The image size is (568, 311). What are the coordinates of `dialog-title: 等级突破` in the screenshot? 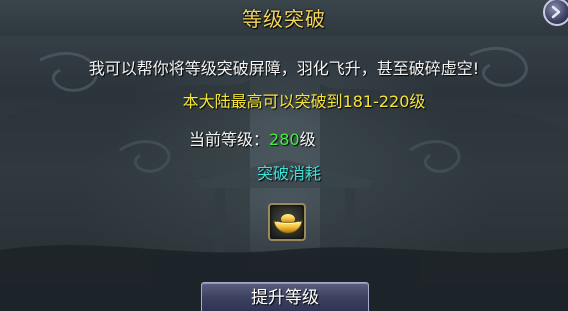 It's located at (284, 19).